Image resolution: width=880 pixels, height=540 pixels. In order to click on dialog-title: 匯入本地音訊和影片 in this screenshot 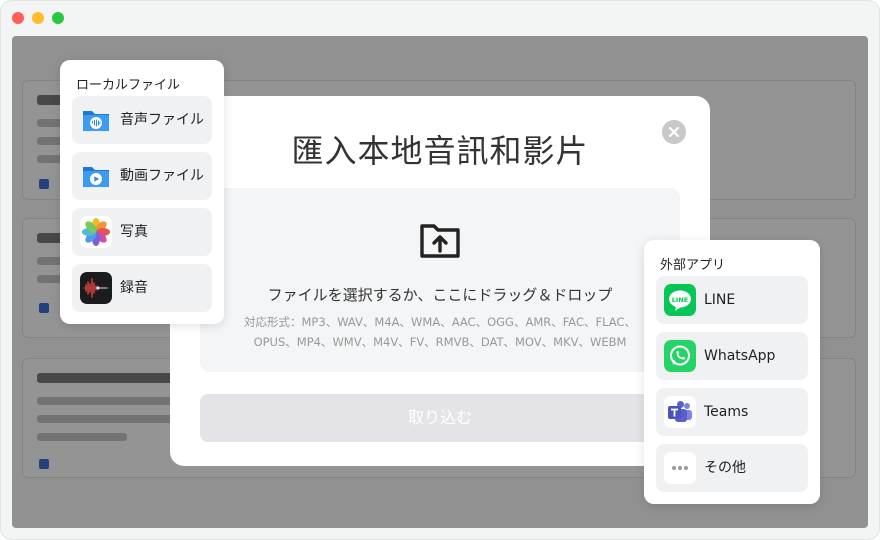, I will do `click(440, 151)`.